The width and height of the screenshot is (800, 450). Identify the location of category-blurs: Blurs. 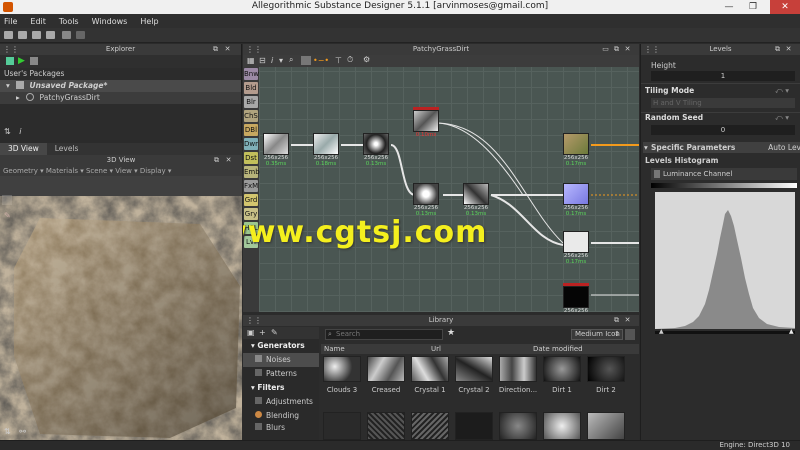
(281, 427).